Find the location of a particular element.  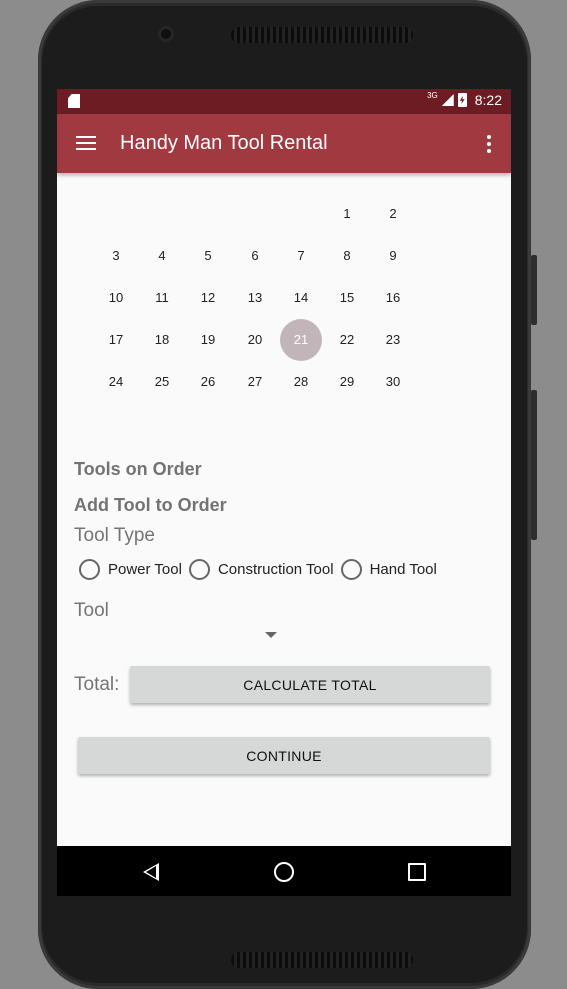

calendar-day: 11 is located at coordinates (162, 298).